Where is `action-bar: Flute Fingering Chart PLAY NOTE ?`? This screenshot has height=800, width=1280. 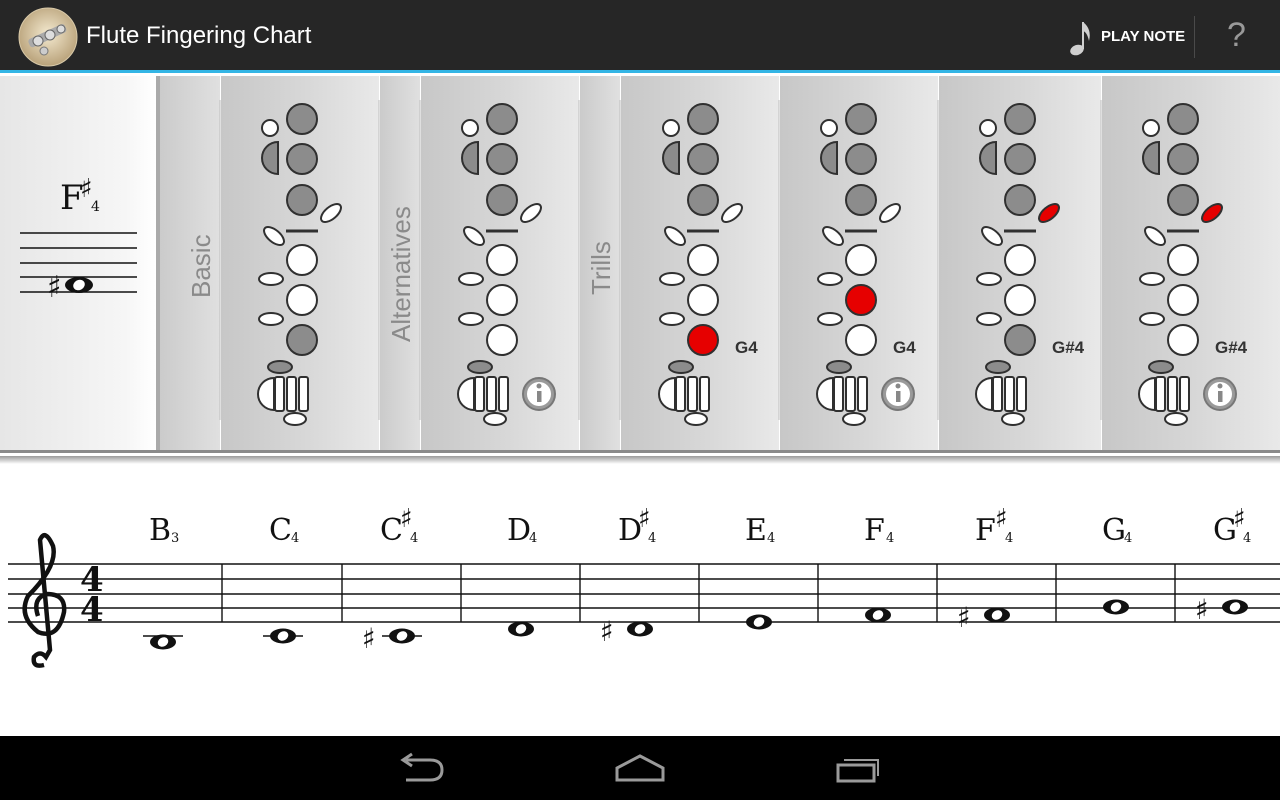 action-bar: Flute Fingering Chart PLAY NOTE ? is located at coordinates (640, 36).